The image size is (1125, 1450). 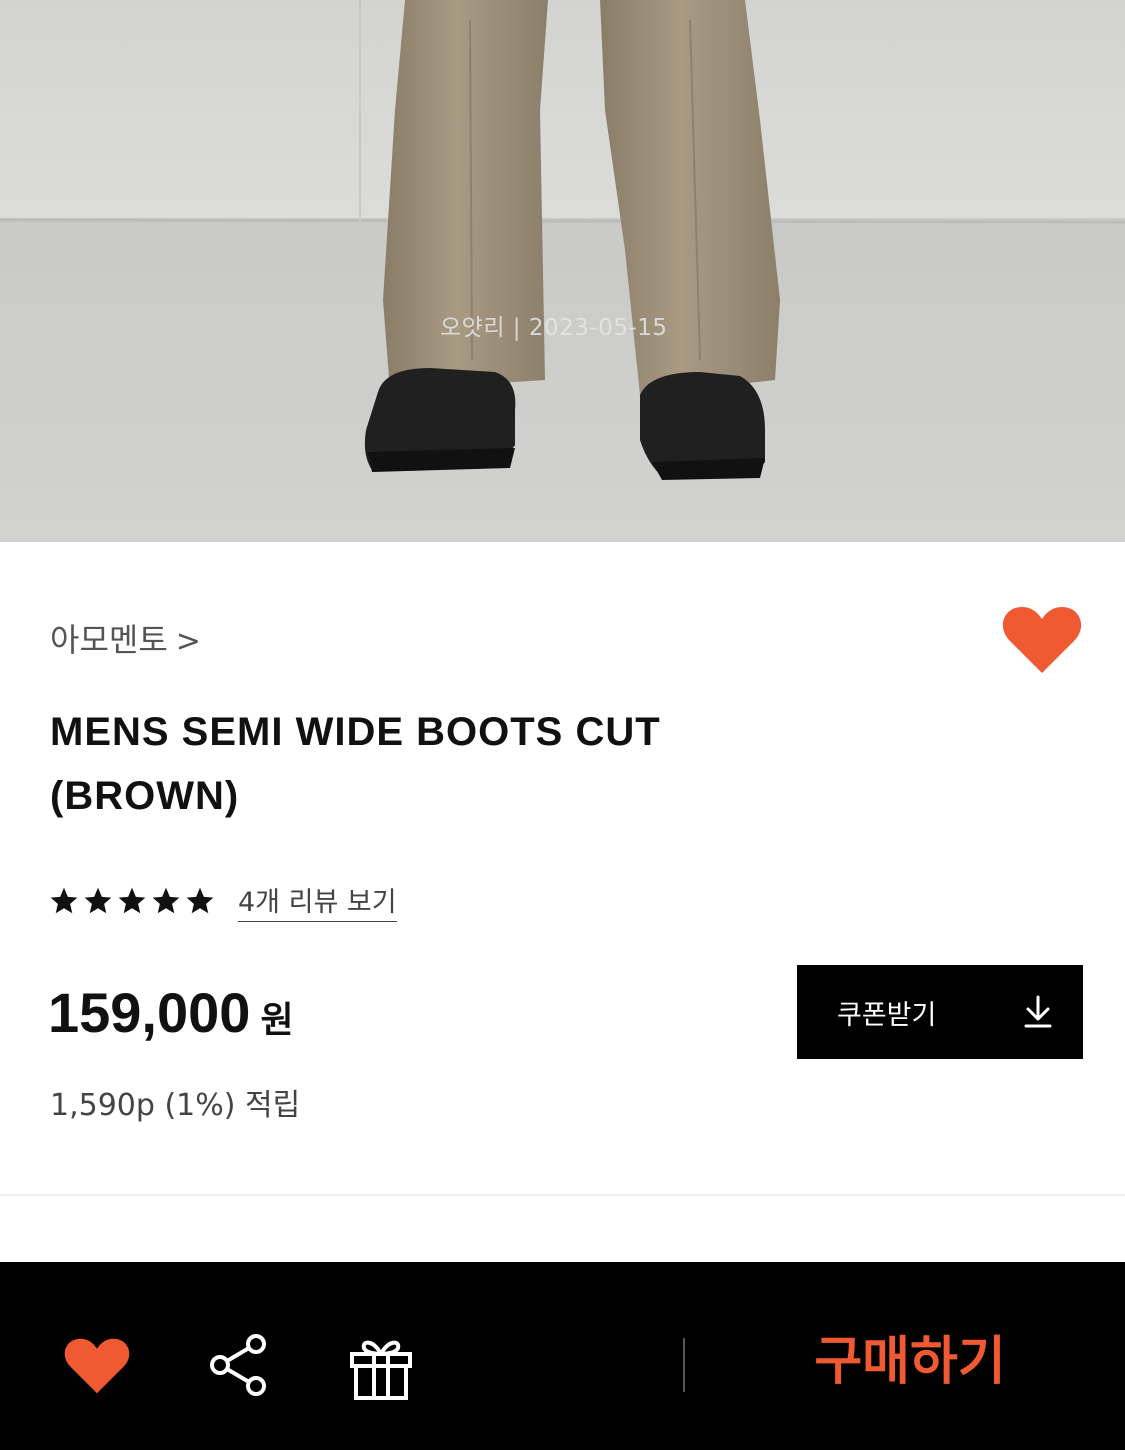 What do you see at coordinates (145, 796) in the screenshot?
I see `product-title-line2: (BROWN)` at bounding box center [145, 796].